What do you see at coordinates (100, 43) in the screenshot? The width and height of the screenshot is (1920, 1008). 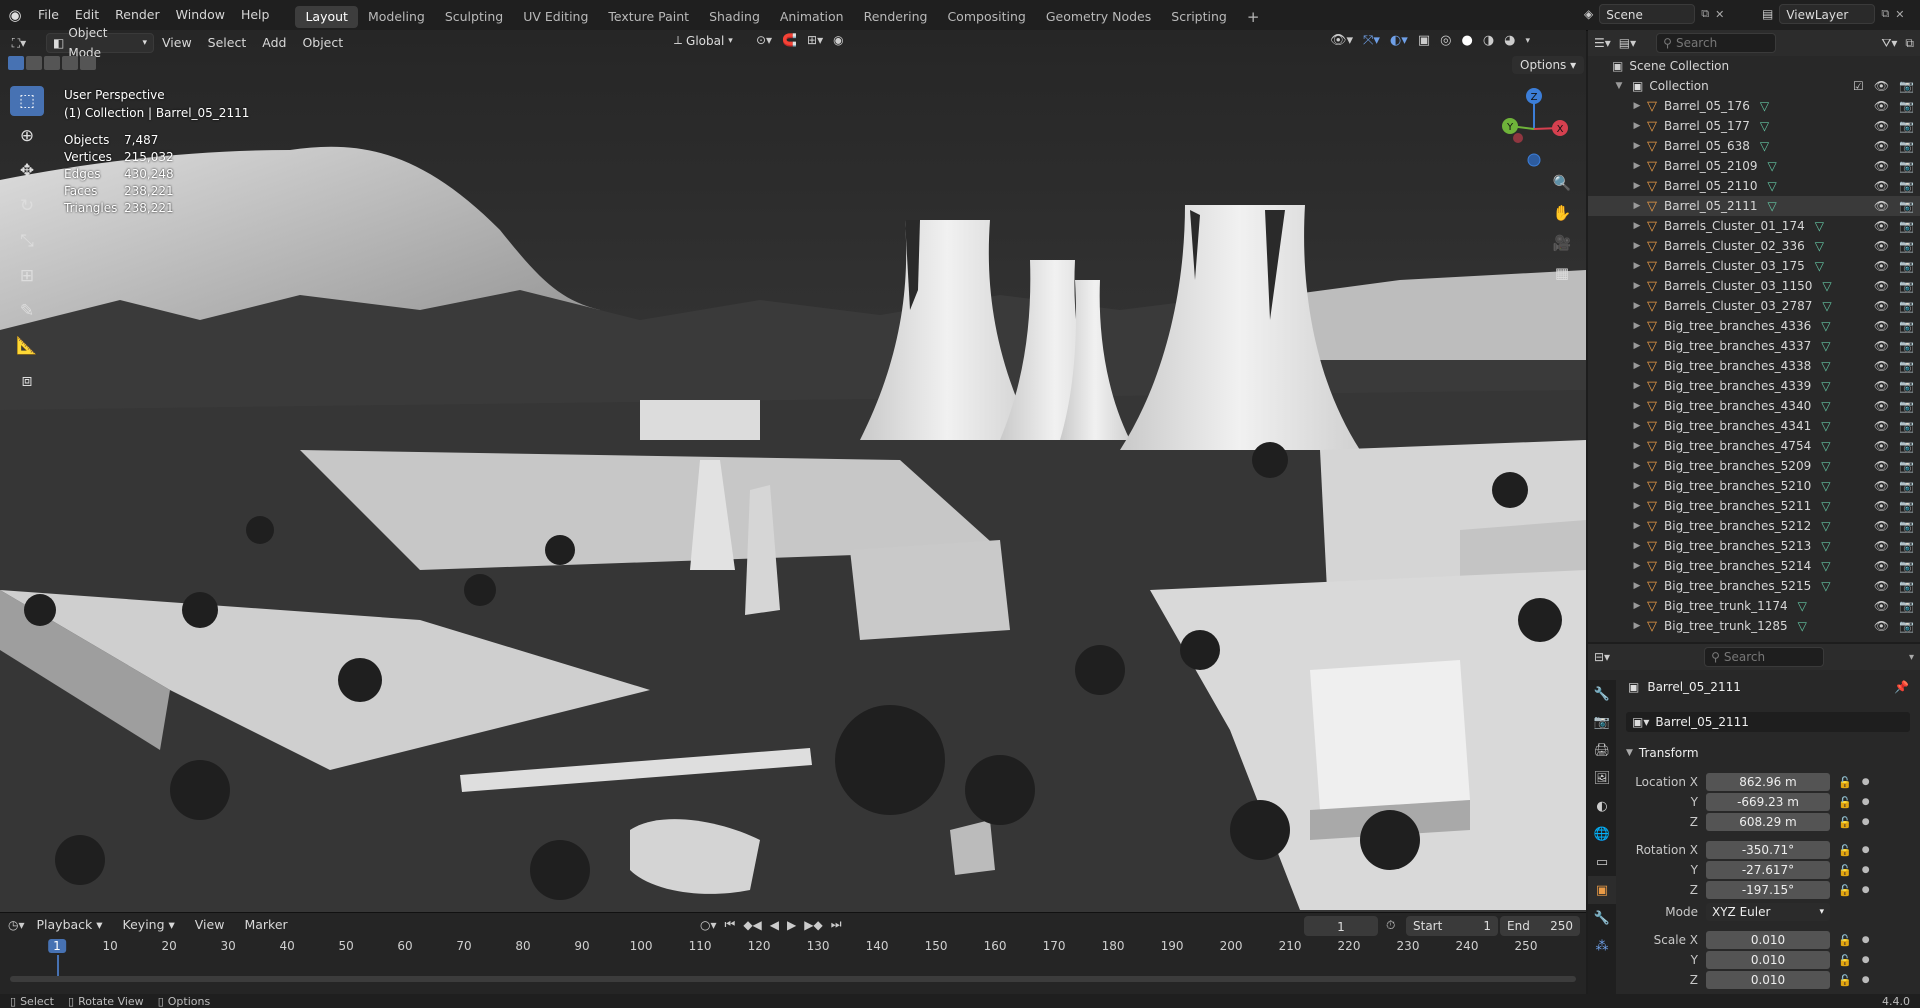 I see `mode-dropdown: ◧ Object Mode ▾` at bounding box center [100, 43].